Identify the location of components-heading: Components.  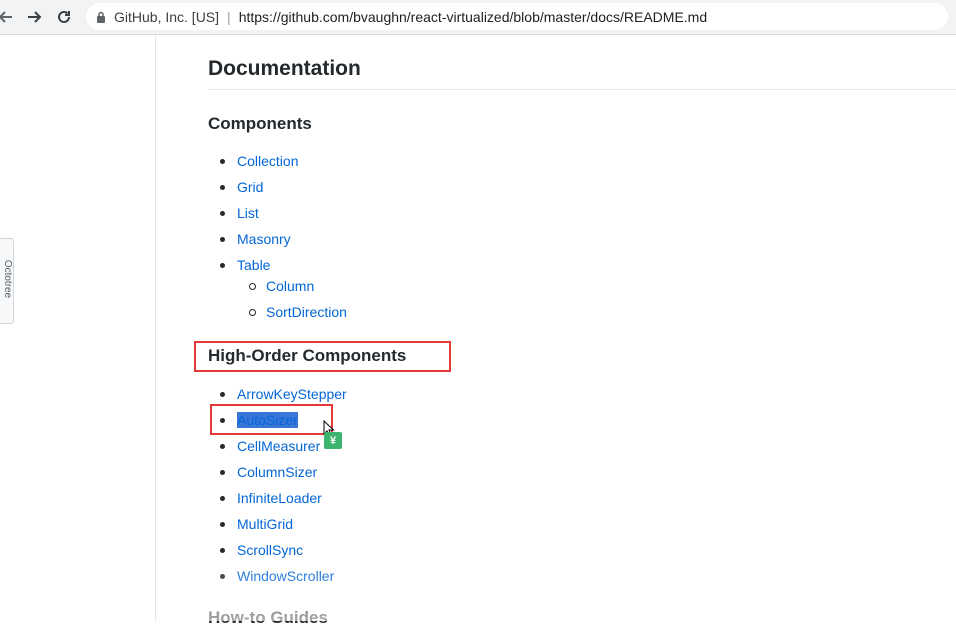
(260, 123).